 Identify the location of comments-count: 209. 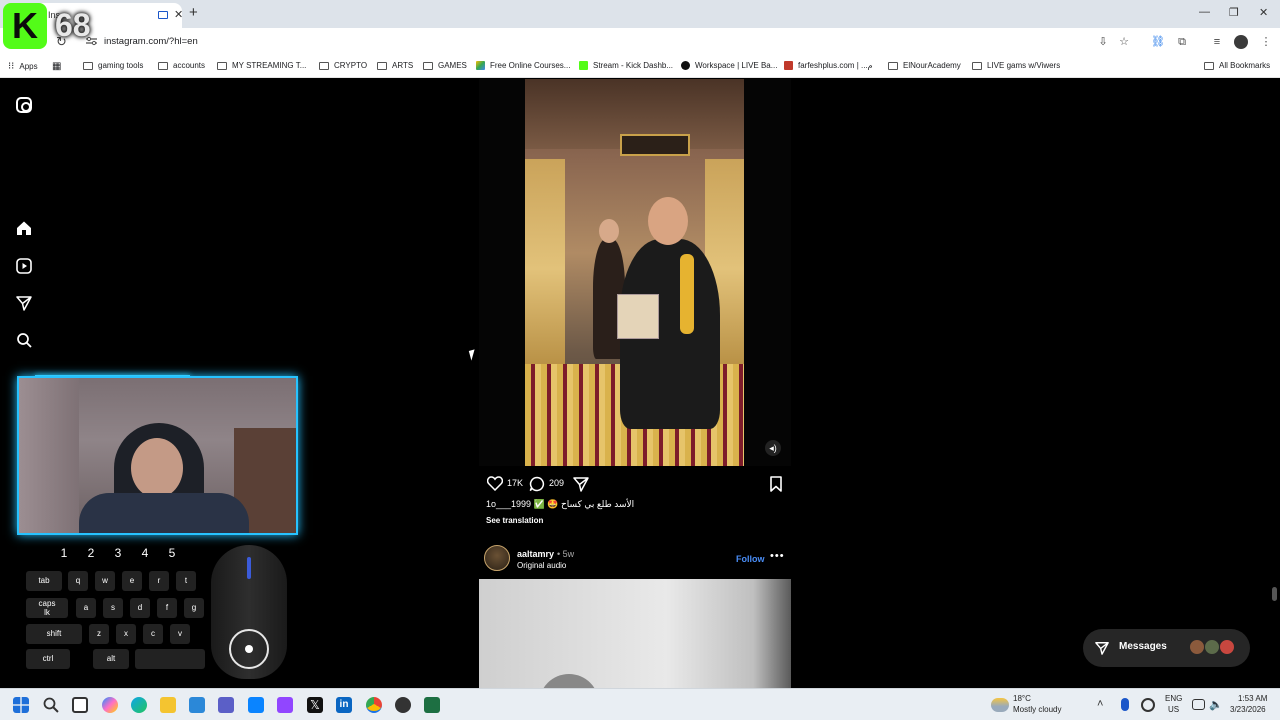
(556, 483).